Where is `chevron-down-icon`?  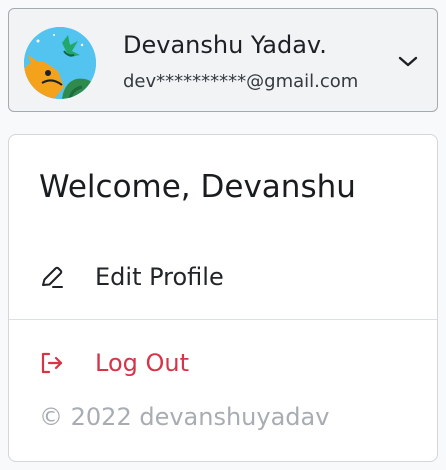
chevron-down-icon is located at coordinates (408, 61).